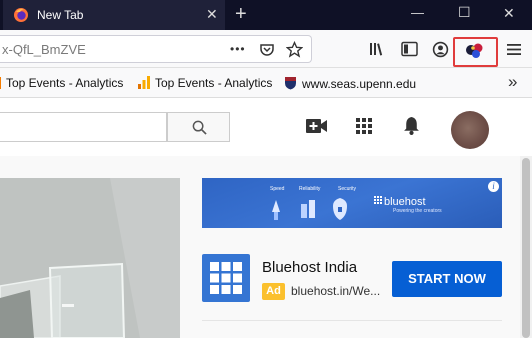 Image resolution: width=532 pixels, height=338 pixels. I want to click on firefox-icon, so click(21, 15).